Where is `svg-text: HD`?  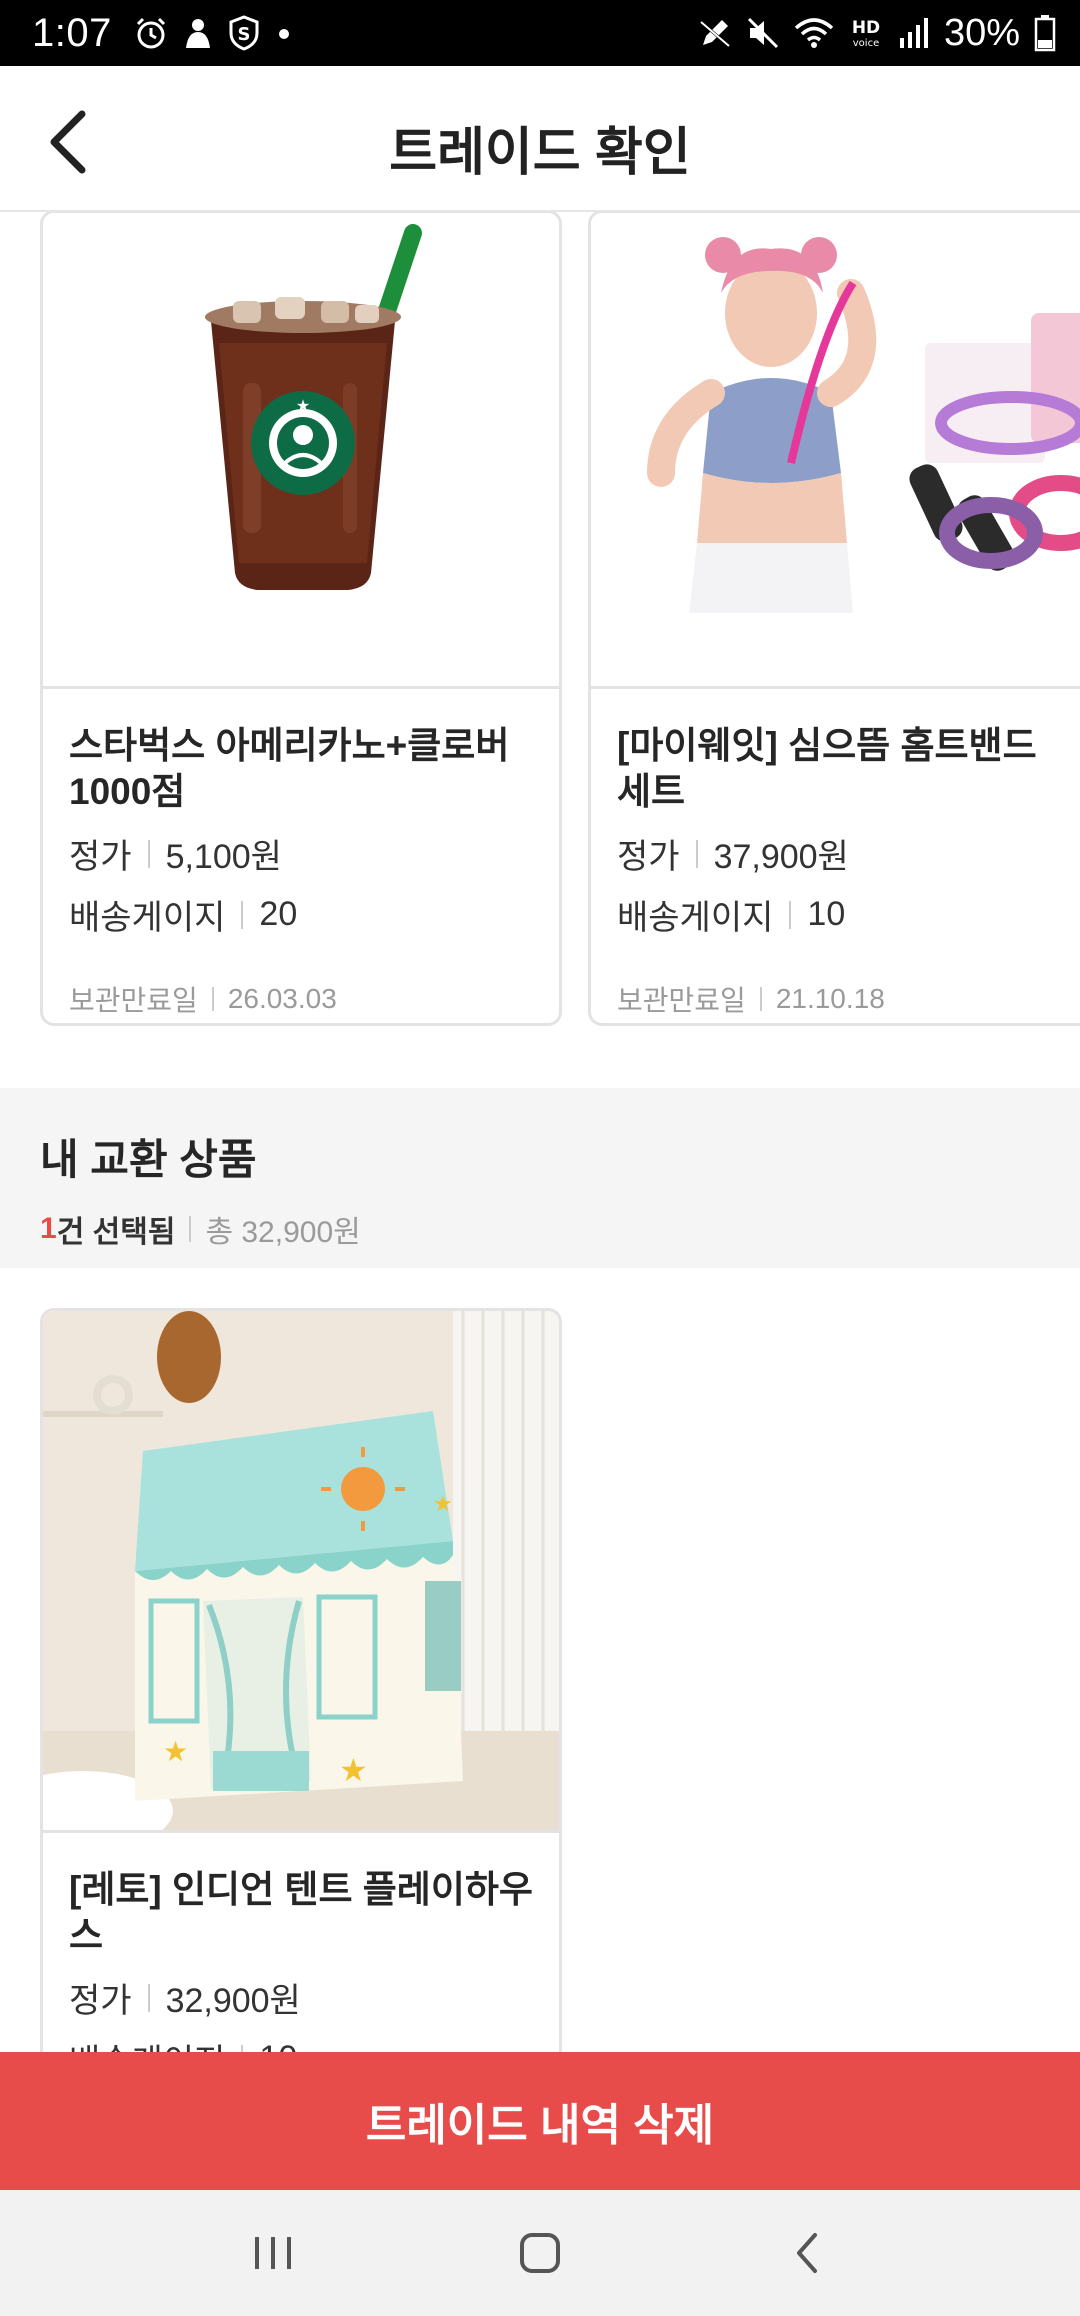
svg-text: HD is located at coordinates (866, 28).